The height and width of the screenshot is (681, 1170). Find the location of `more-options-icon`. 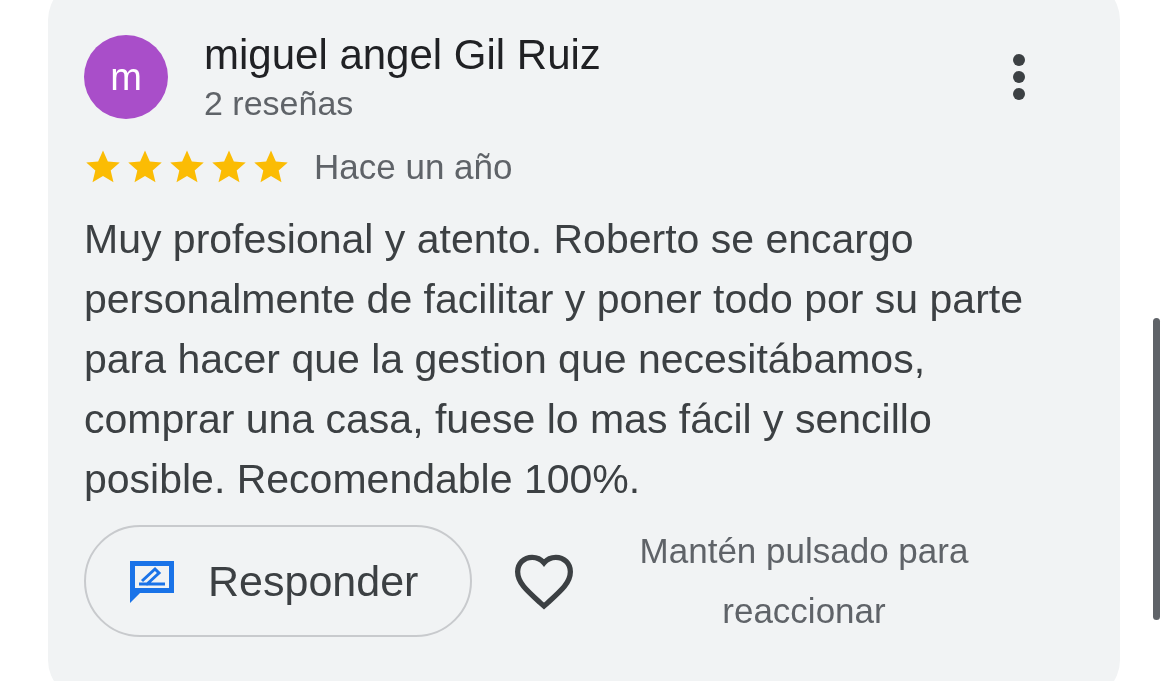

more-options-icon is located at coordinates (1019, 77).